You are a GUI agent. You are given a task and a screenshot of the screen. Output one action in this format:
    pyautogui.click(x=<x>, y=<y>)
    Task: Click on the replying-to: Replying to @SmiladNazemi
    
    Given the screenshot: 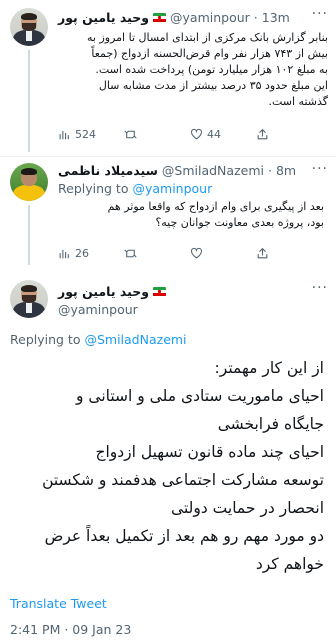 What is the action you would take?
    pyautogui.click(x=98, y=339)
    